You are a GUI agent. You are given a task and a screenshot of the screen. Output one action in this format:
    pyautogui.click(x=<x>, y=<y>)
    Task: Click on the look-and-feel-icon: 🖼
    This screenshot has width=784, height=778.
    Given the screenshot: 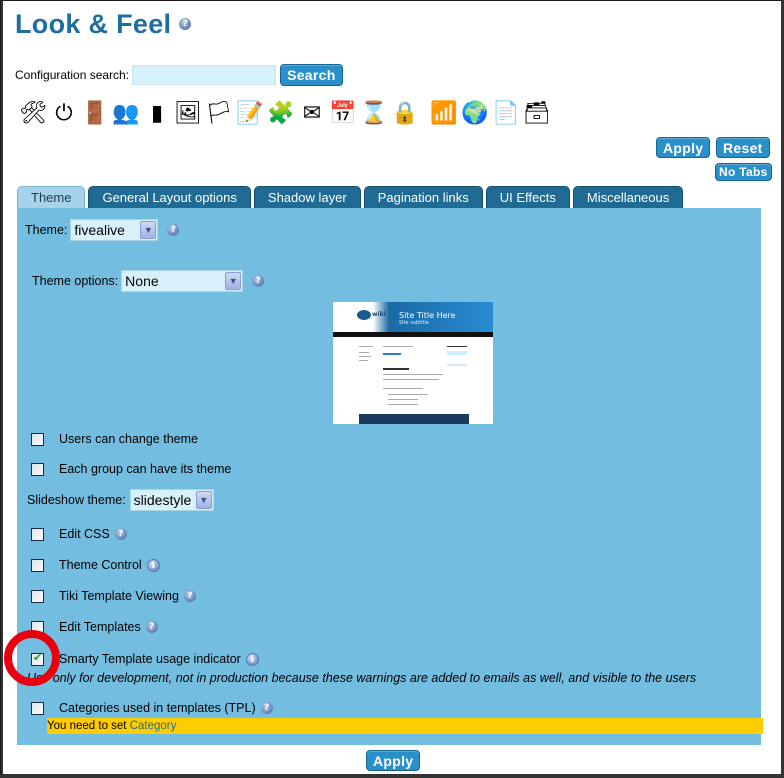 What is the action you would take?
    pyautogui.click(x=188, y=114)
    